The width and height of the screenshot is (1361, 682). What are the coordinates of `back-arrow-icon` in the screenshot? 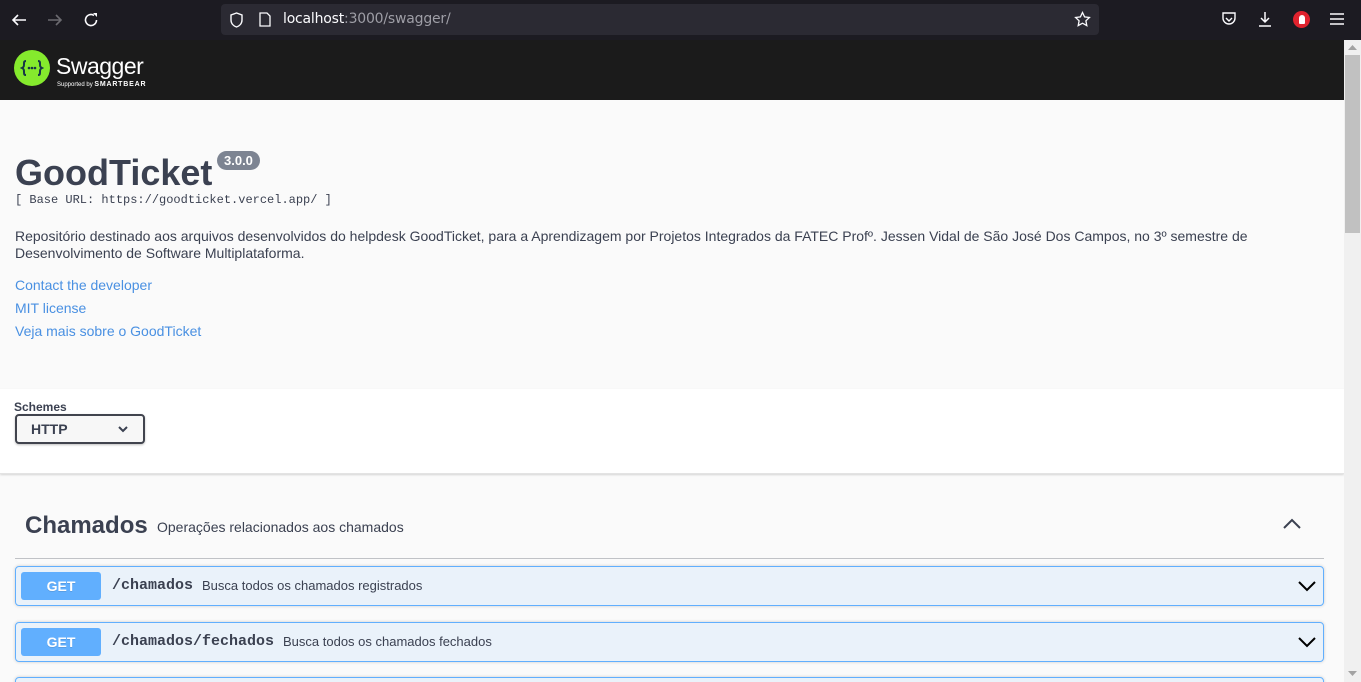 It's located at (18, 20).